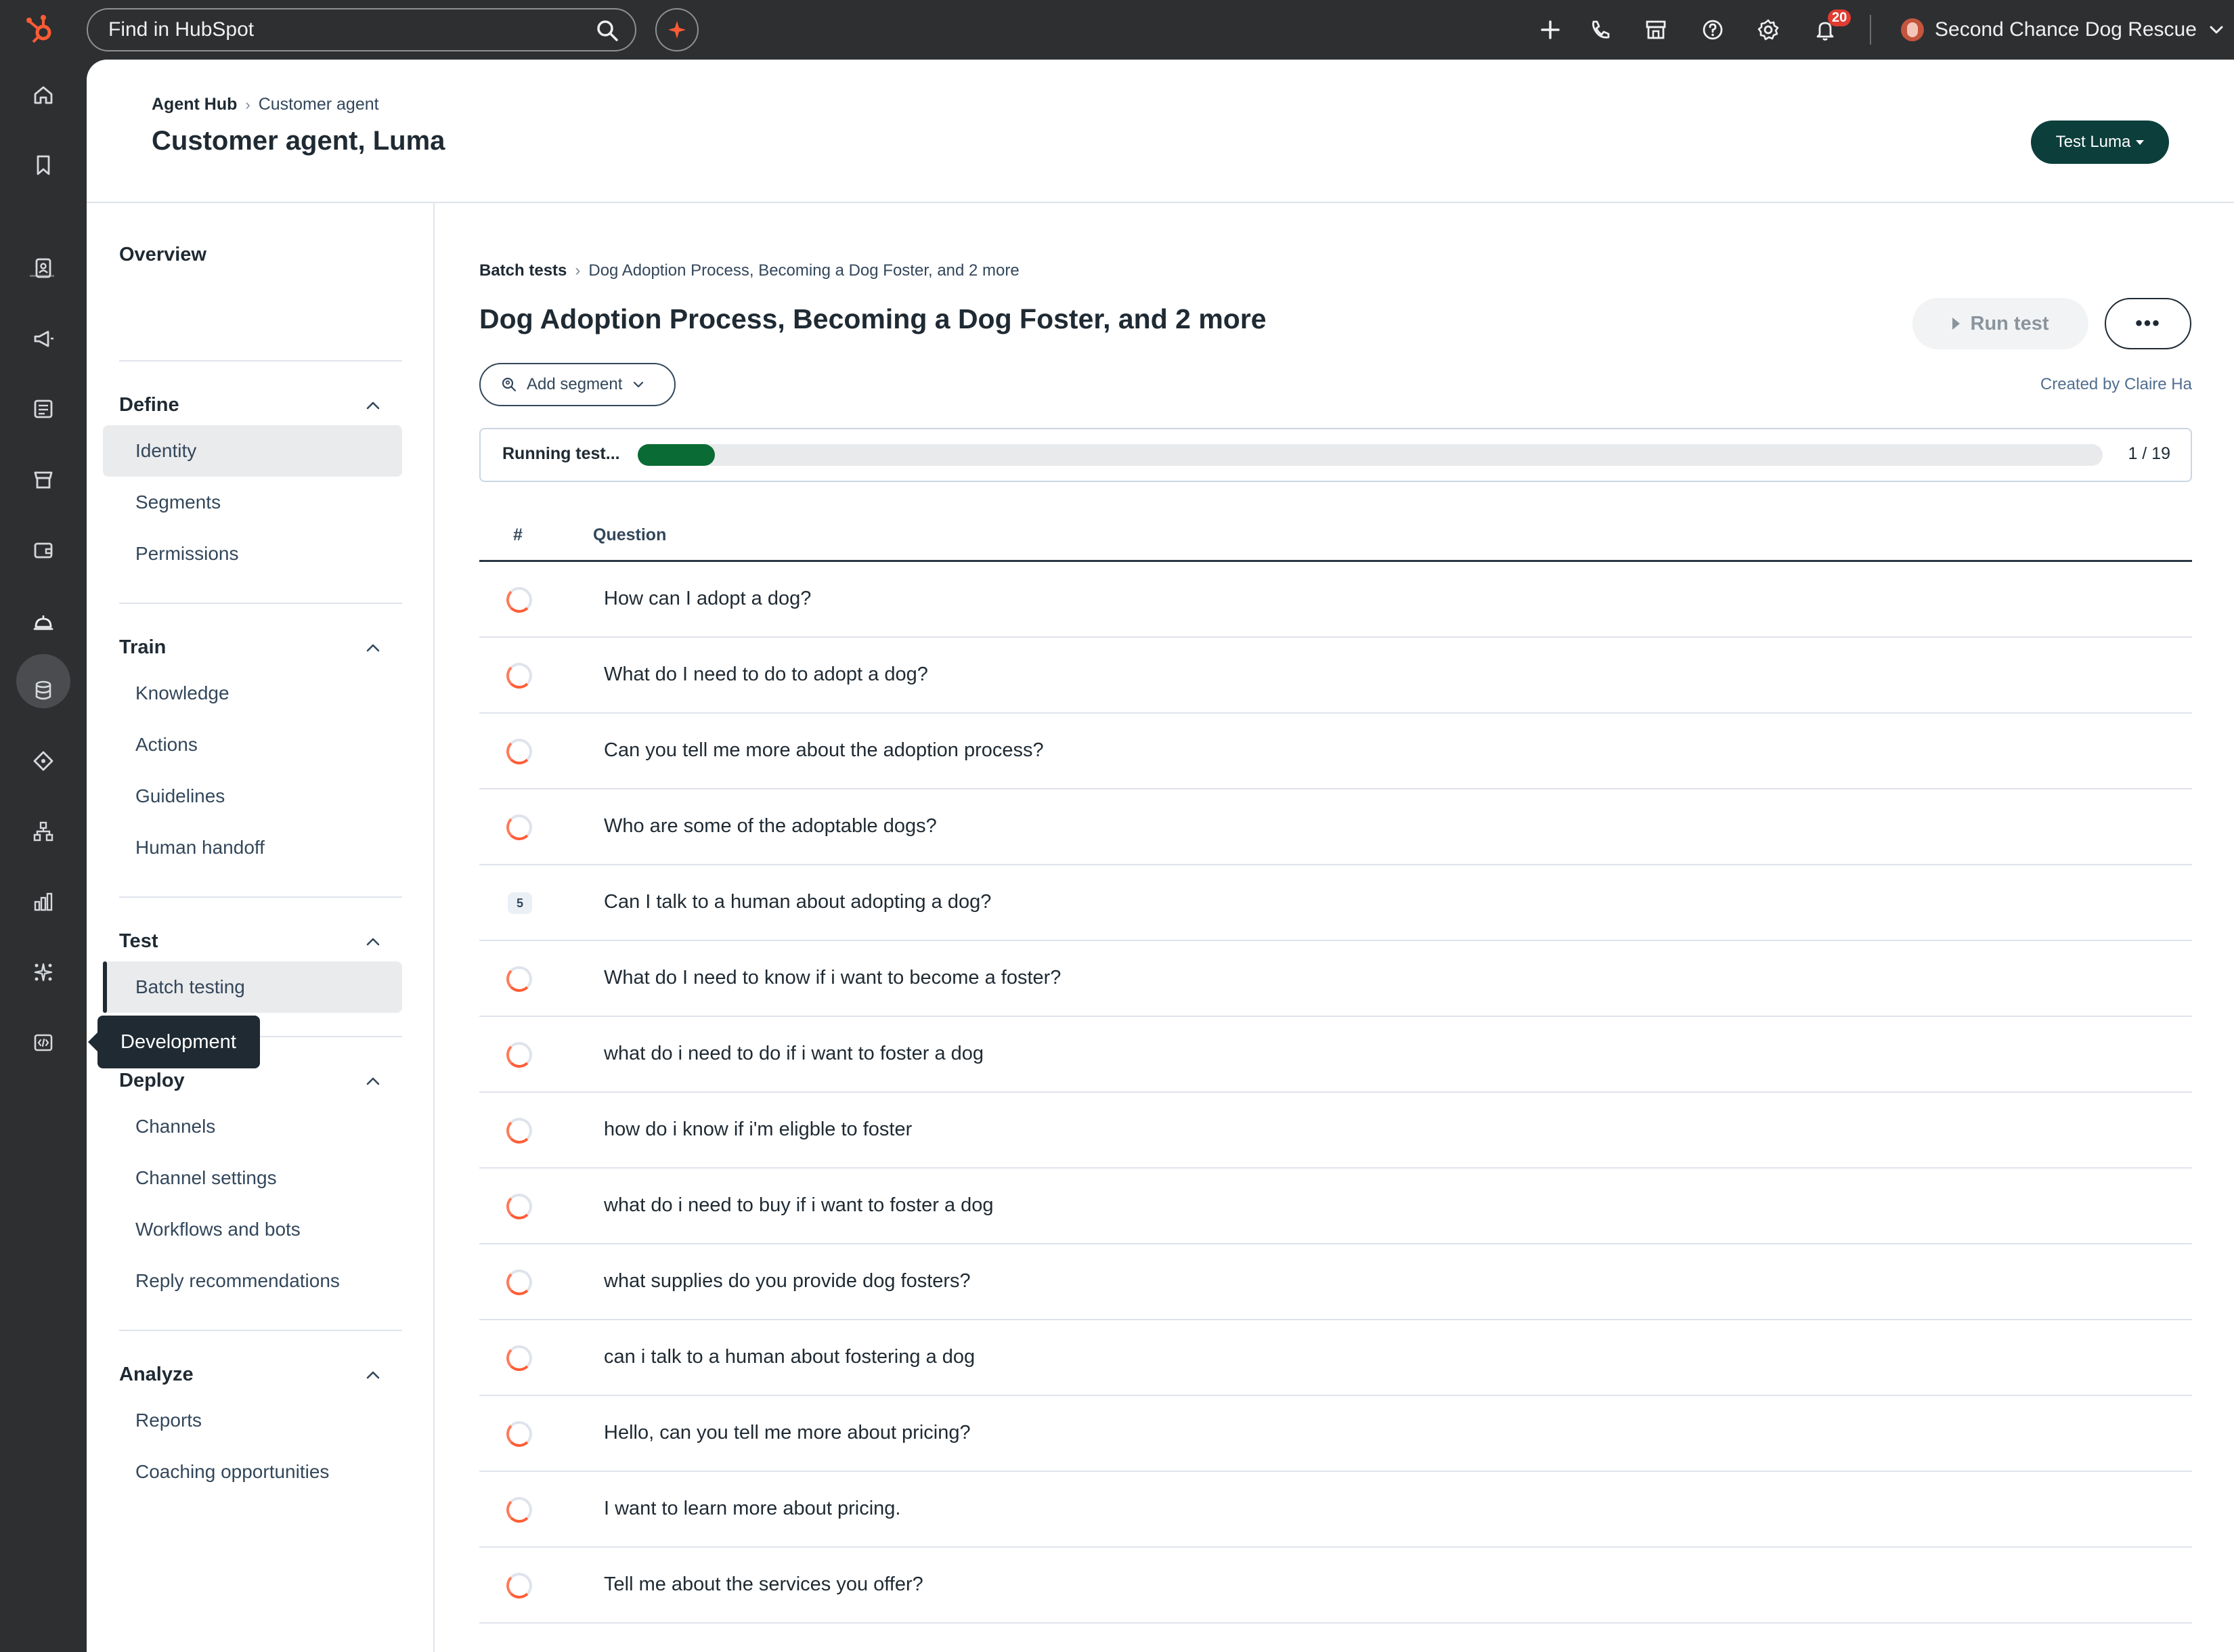  What do you see at coordinates (253, 1281) in the screenshot?
I see `sidebar-item-reply-recommendations: Reply recommendations` at bounding box center [253, 1281].